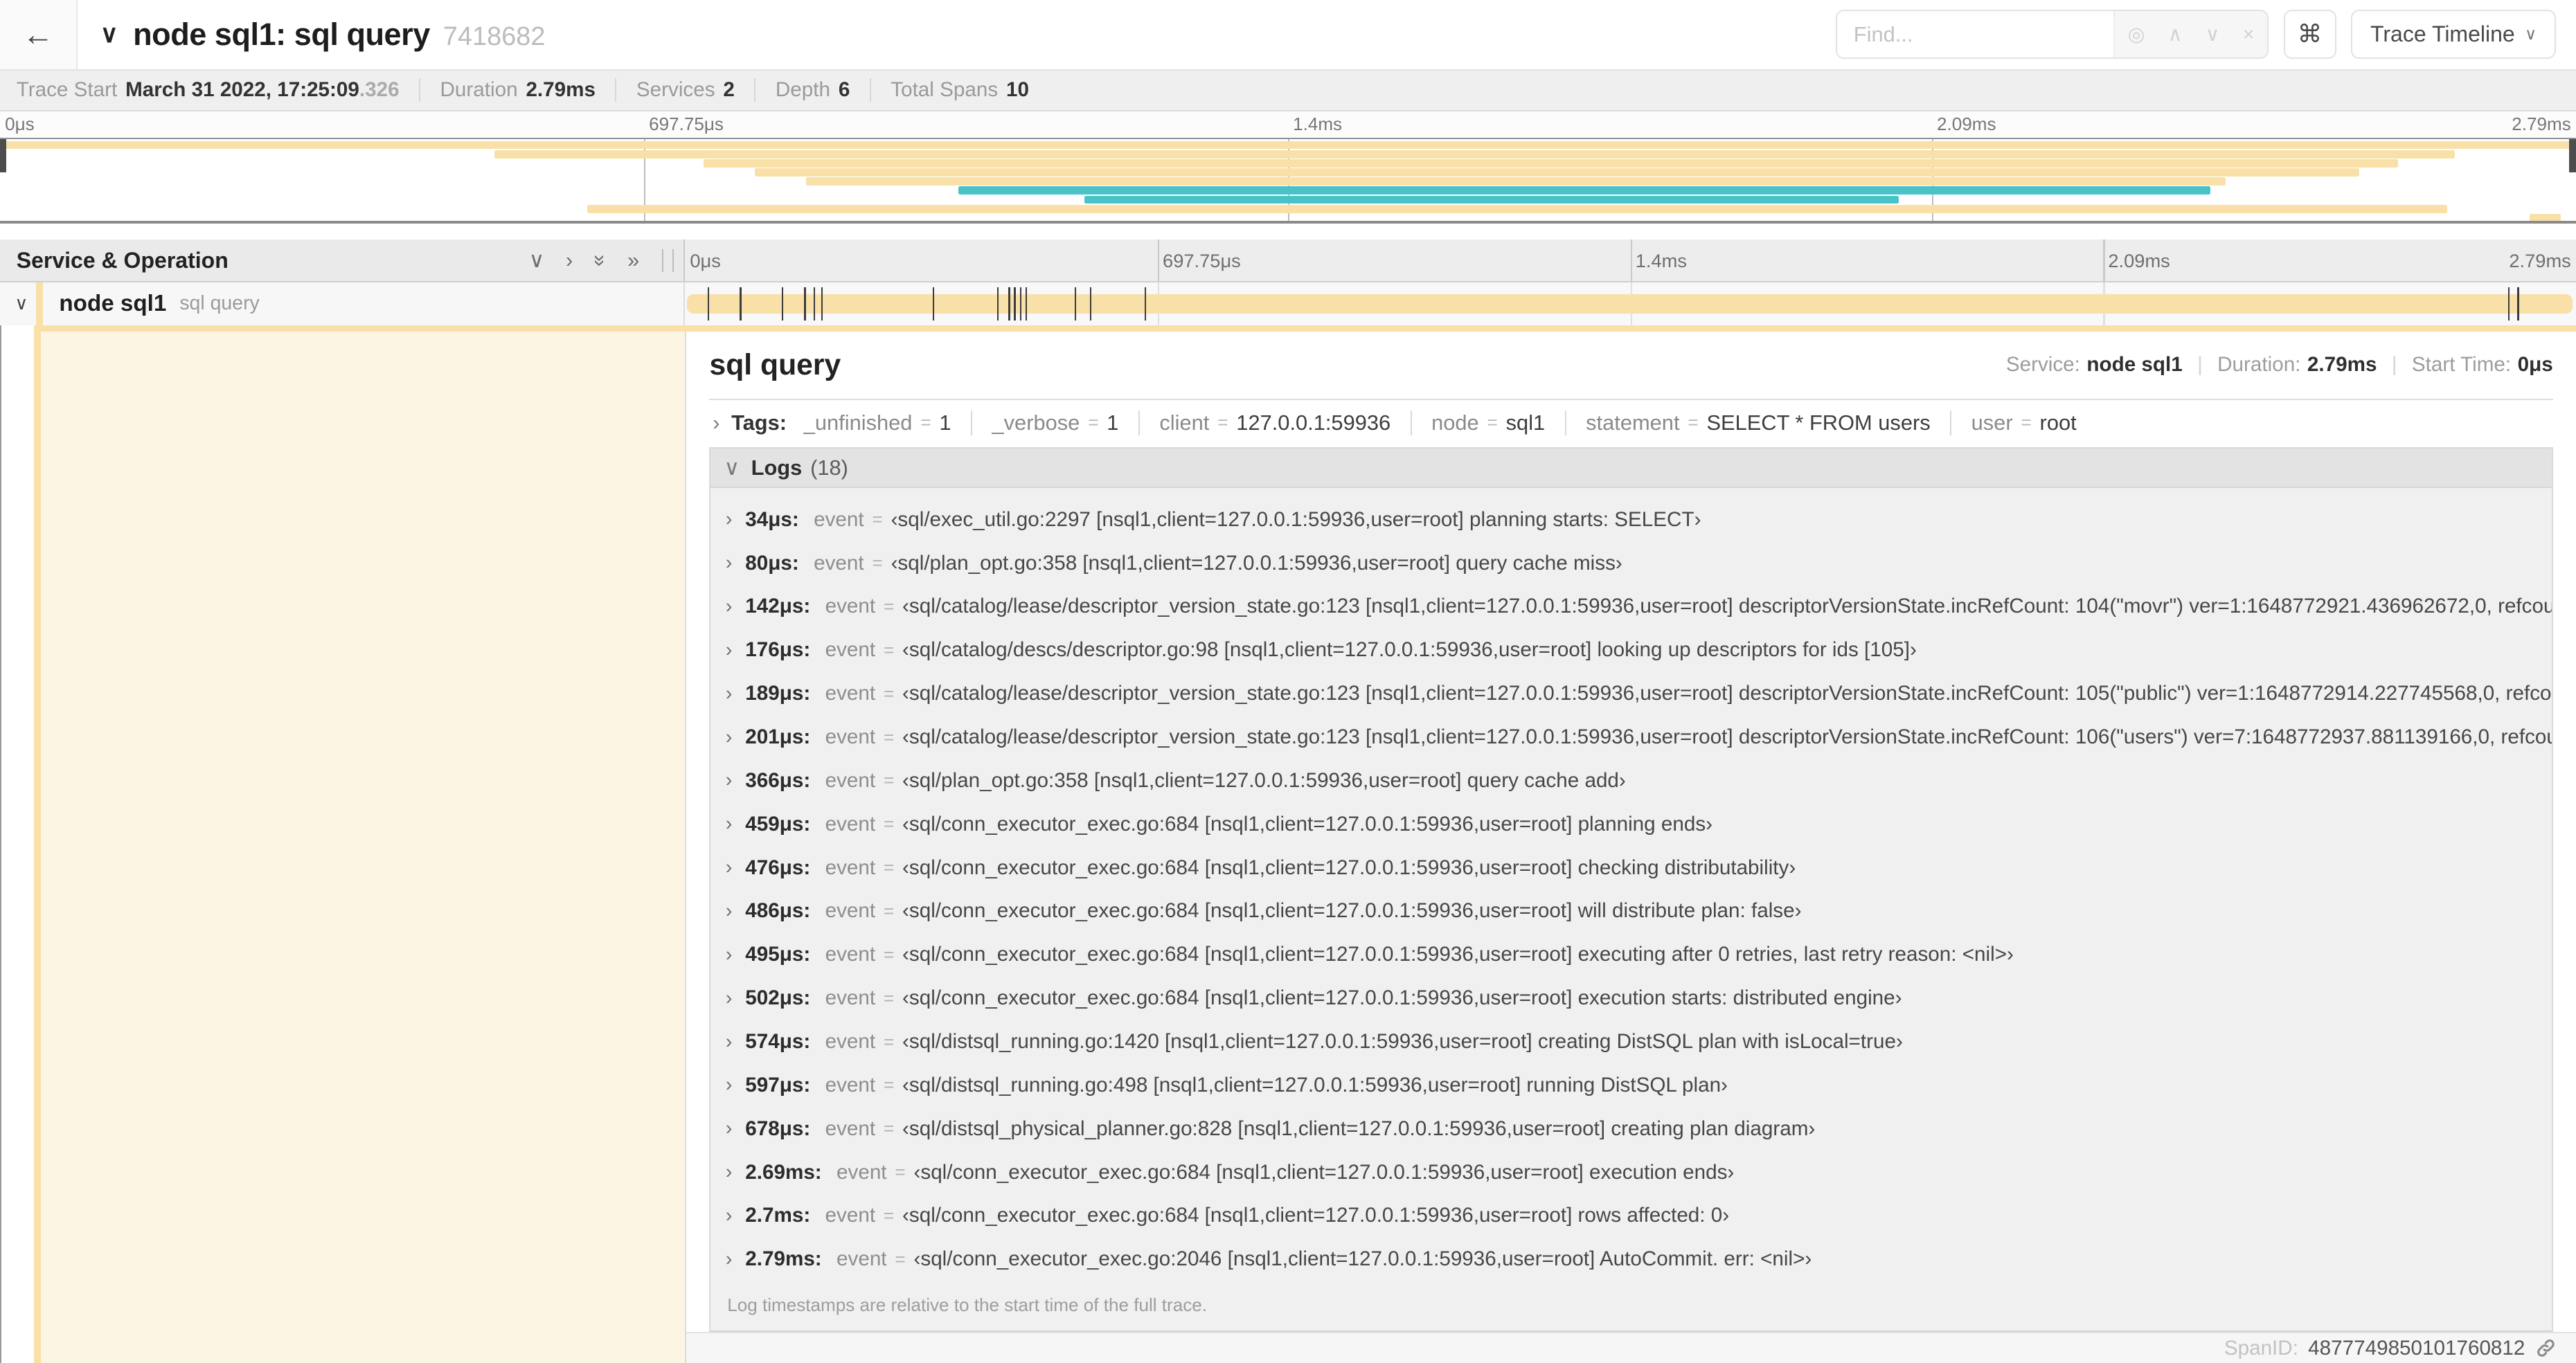 The height and width of the screenshot is (1363, 2576). What do you see at coordinates (2034, 423) in the screenshot?
I see `tag-item: user = root` at bounding box center [2034, 423].